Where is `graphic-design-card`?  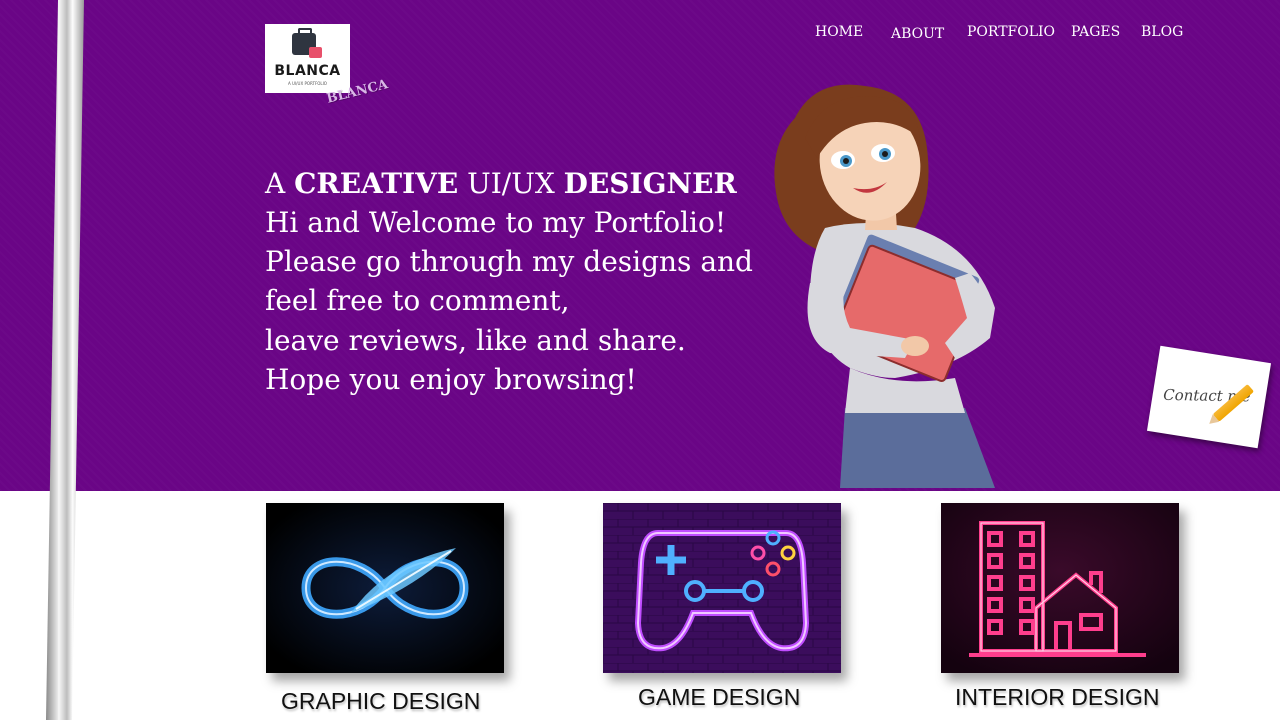 graphic-design-card is located at coordinates (385, 588).